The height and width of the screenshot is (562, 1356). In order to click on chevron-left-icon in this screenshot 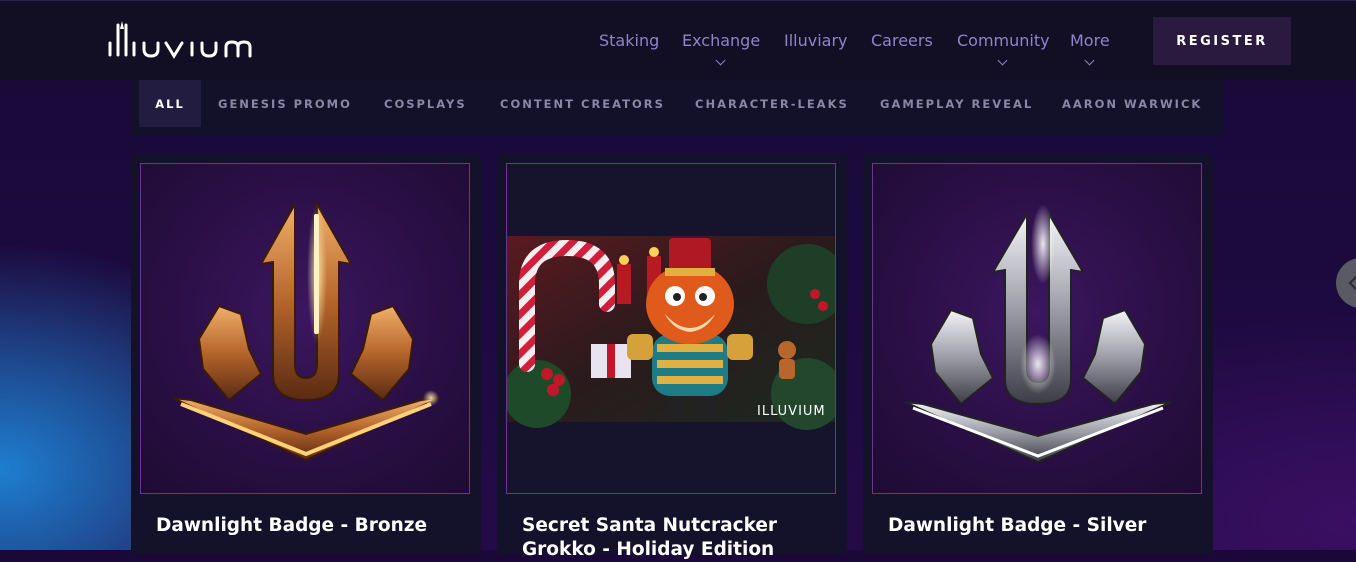, I will do `click(1352, 283)`.